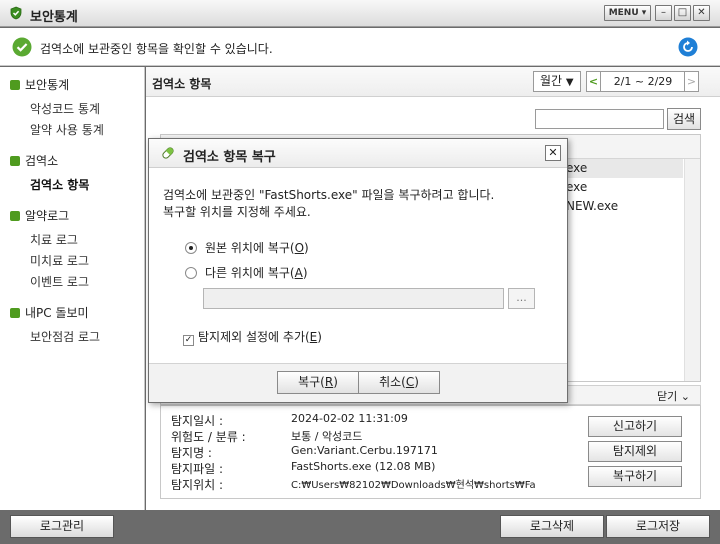 The image size is (720, 544). What do you see at coordinates (569, 82) in the screenshot?
I see `chevron-down-icon: ▼` at bounding box center [569, 82].